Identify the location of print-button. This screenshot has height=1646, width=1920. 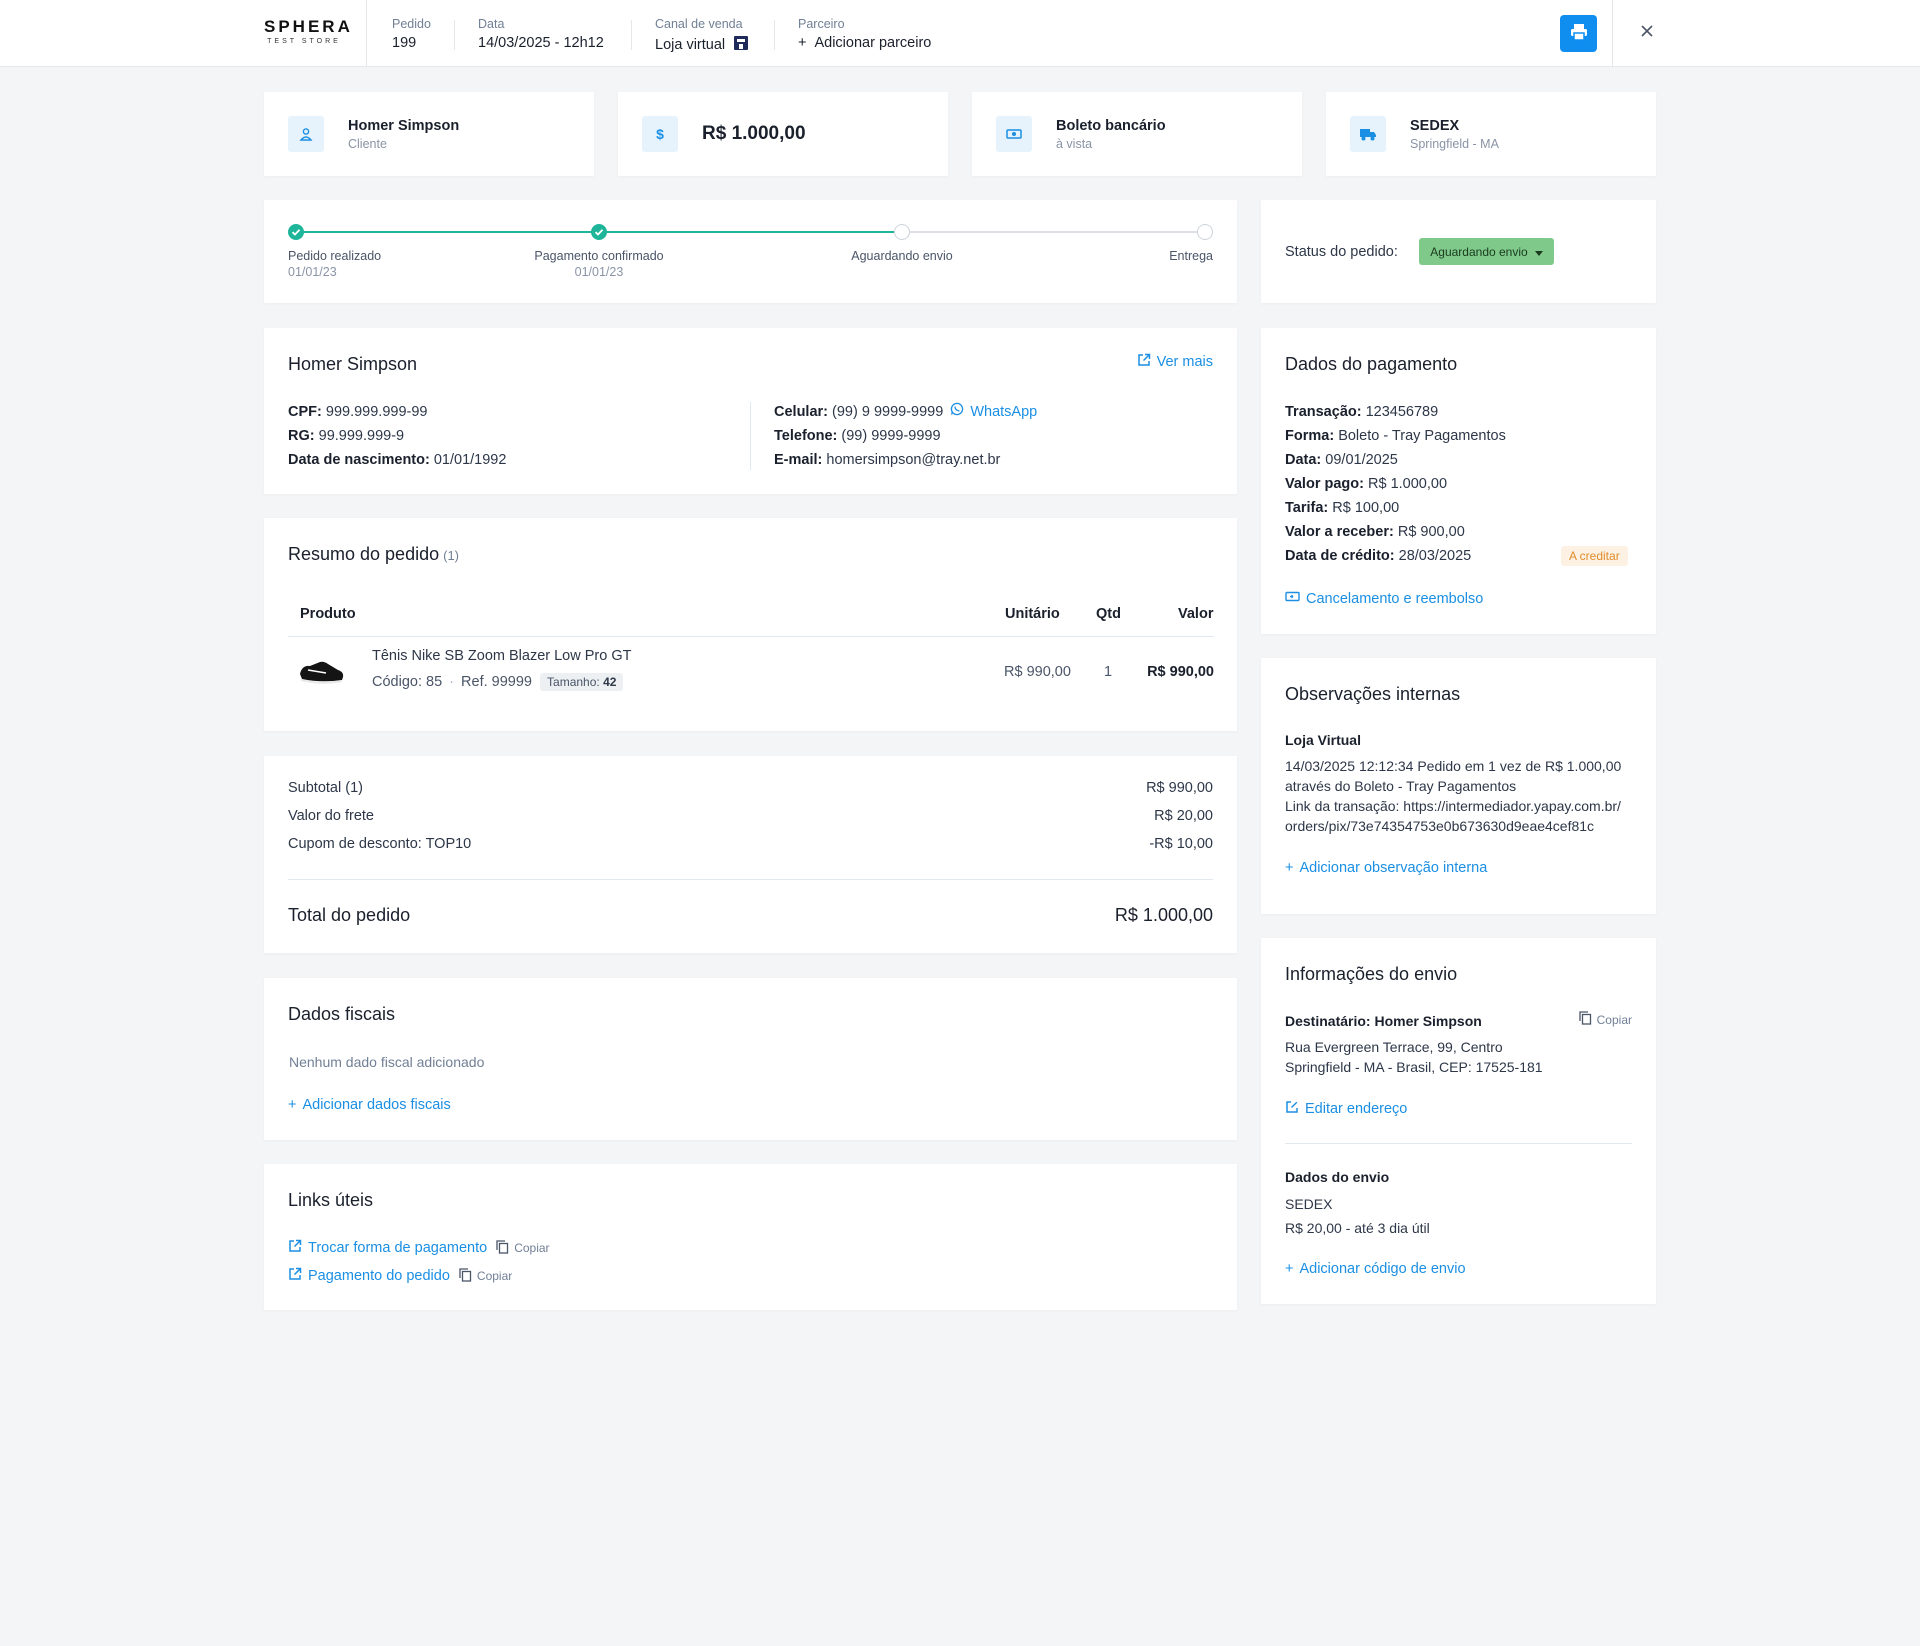
(1578, 33).